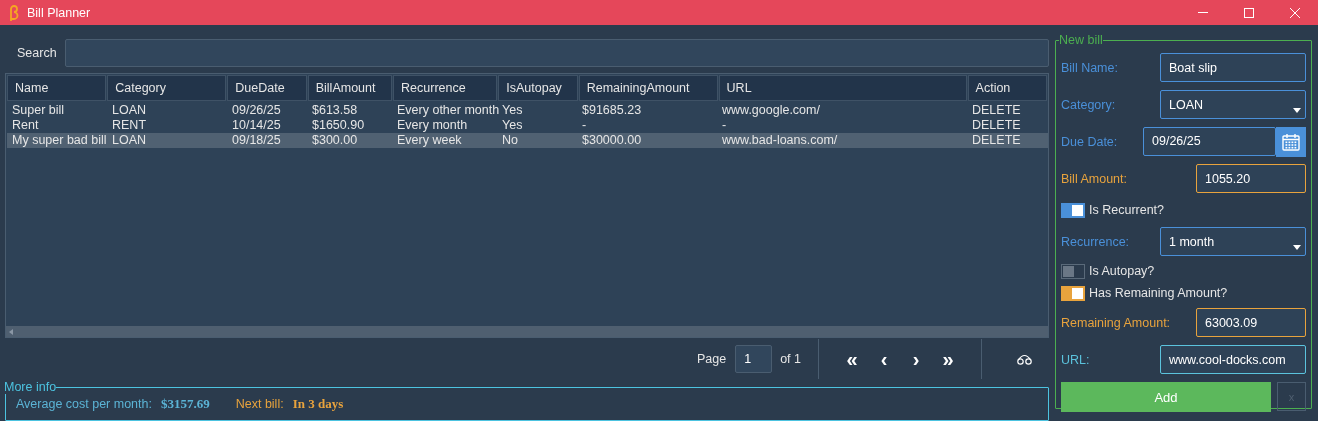 The height and width of the screenshot is (421, 1318). Describe the element at coordinates (59, 140) in the screenshot. I see `table-cell-text: My super bad bill` at that location.